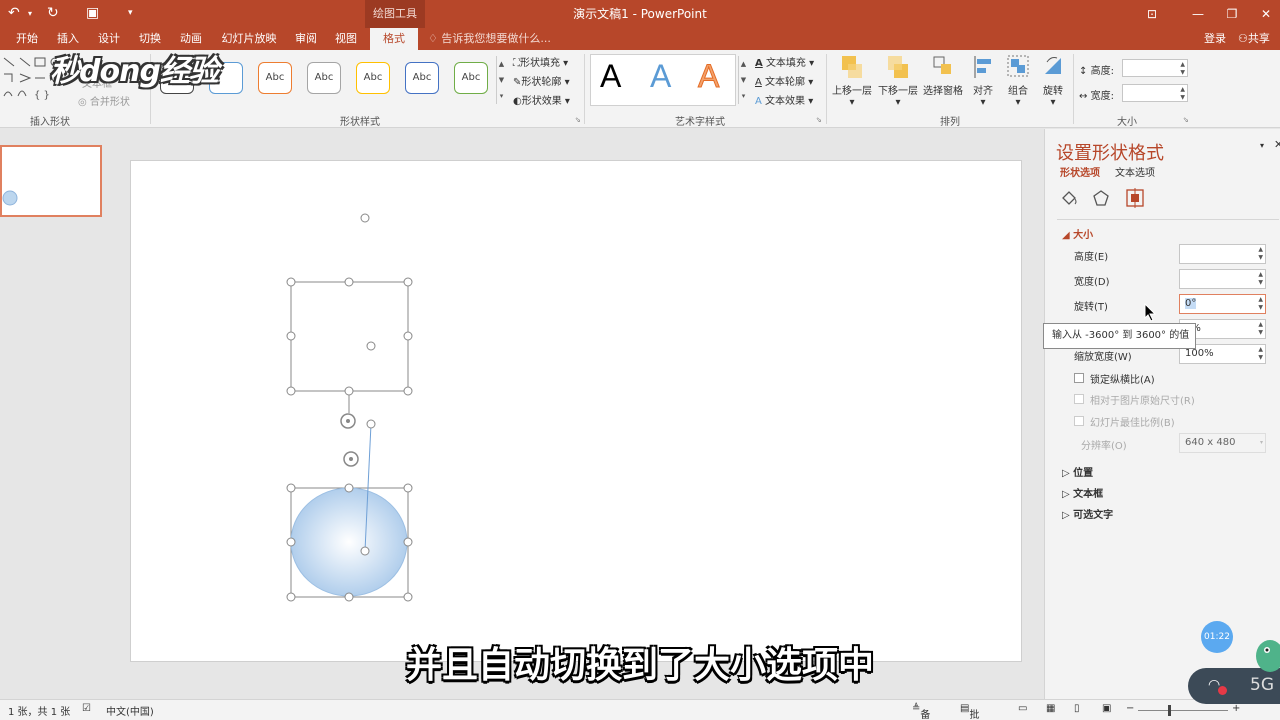  Describe the element at coordinates (349, 440) in the screenshot. I see `rotate-handle-icon` at that location.